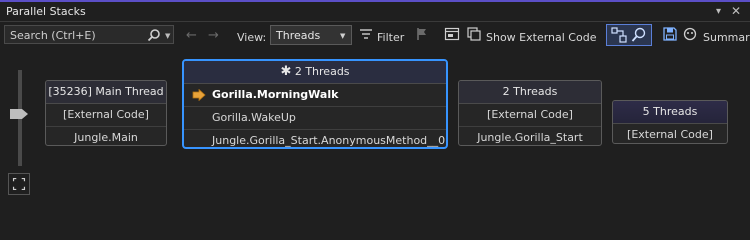  What do you see at coordinates (154, 35) in the screenshot?
I see `search-icon` at bounding box center [154, 35].